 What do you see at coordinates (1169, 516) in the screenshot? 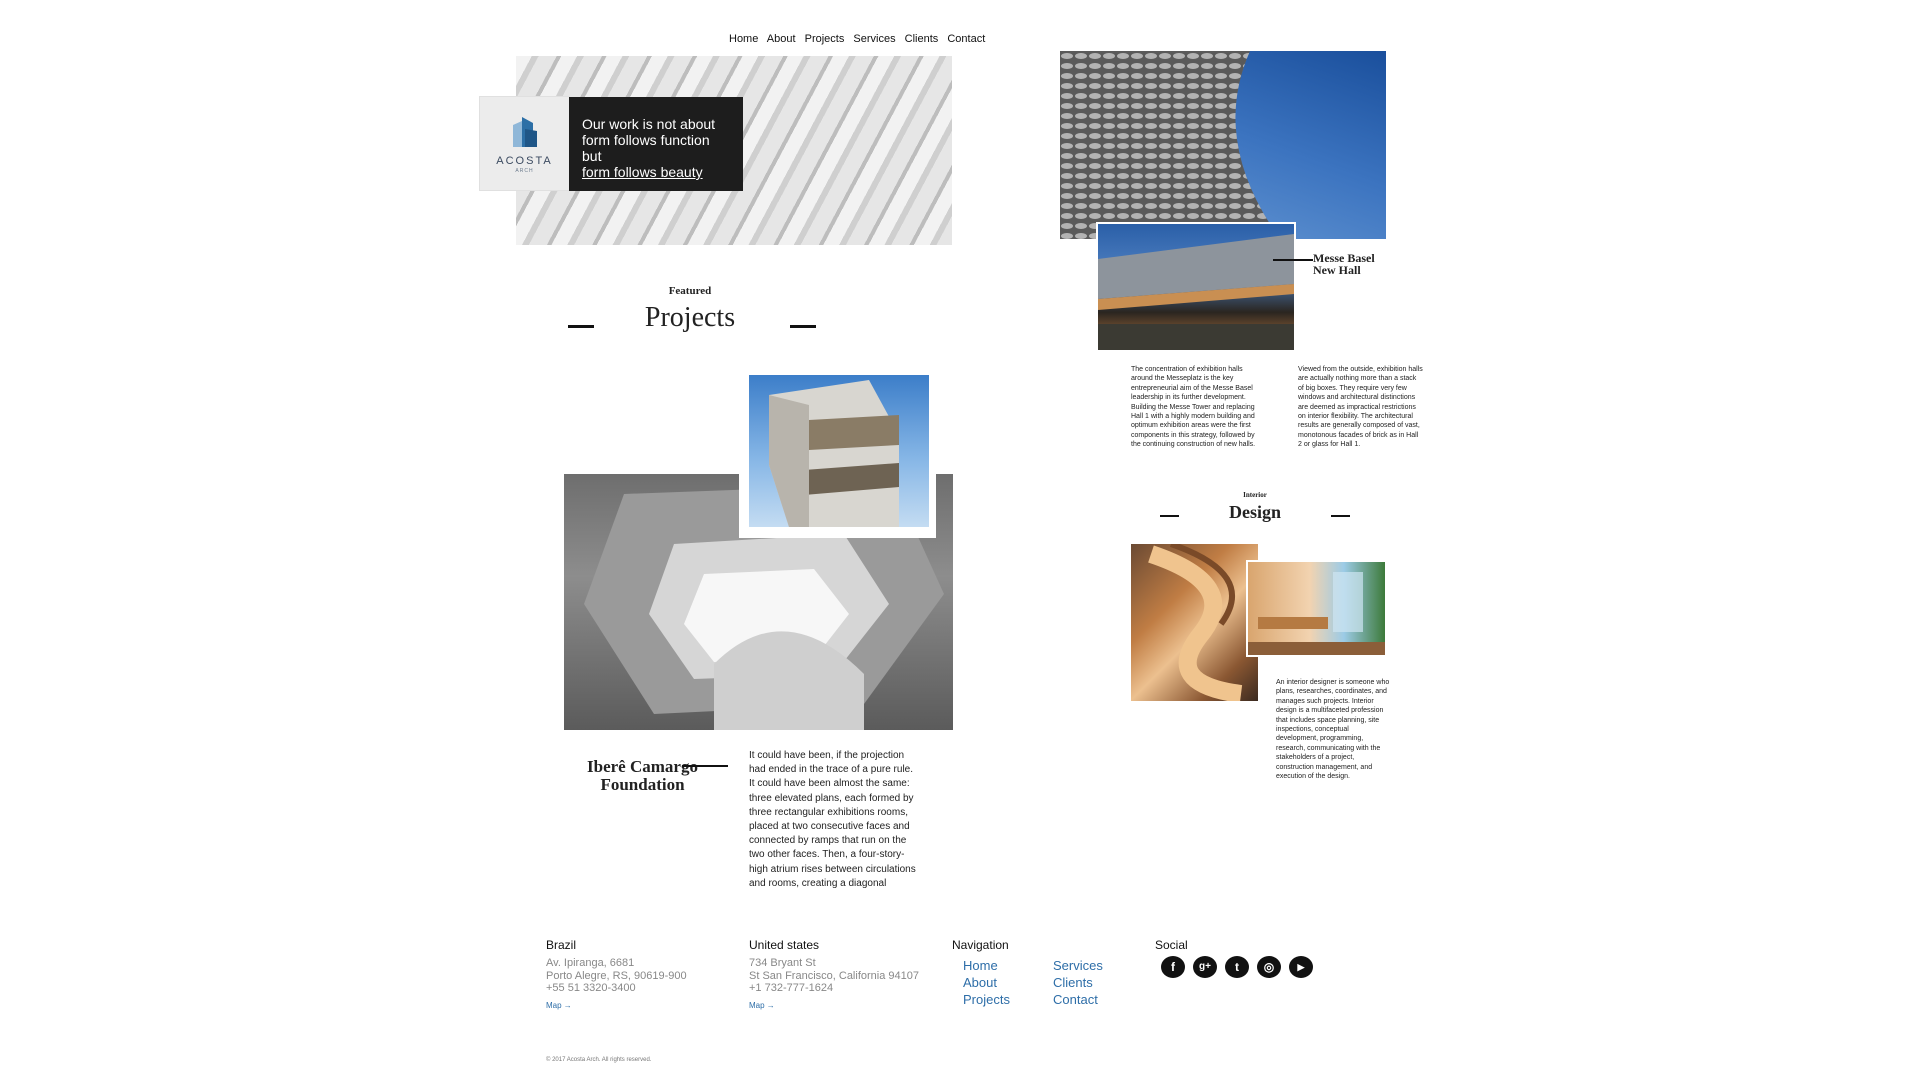
I see `design-dash-left` at bounding box center [1169, 516].